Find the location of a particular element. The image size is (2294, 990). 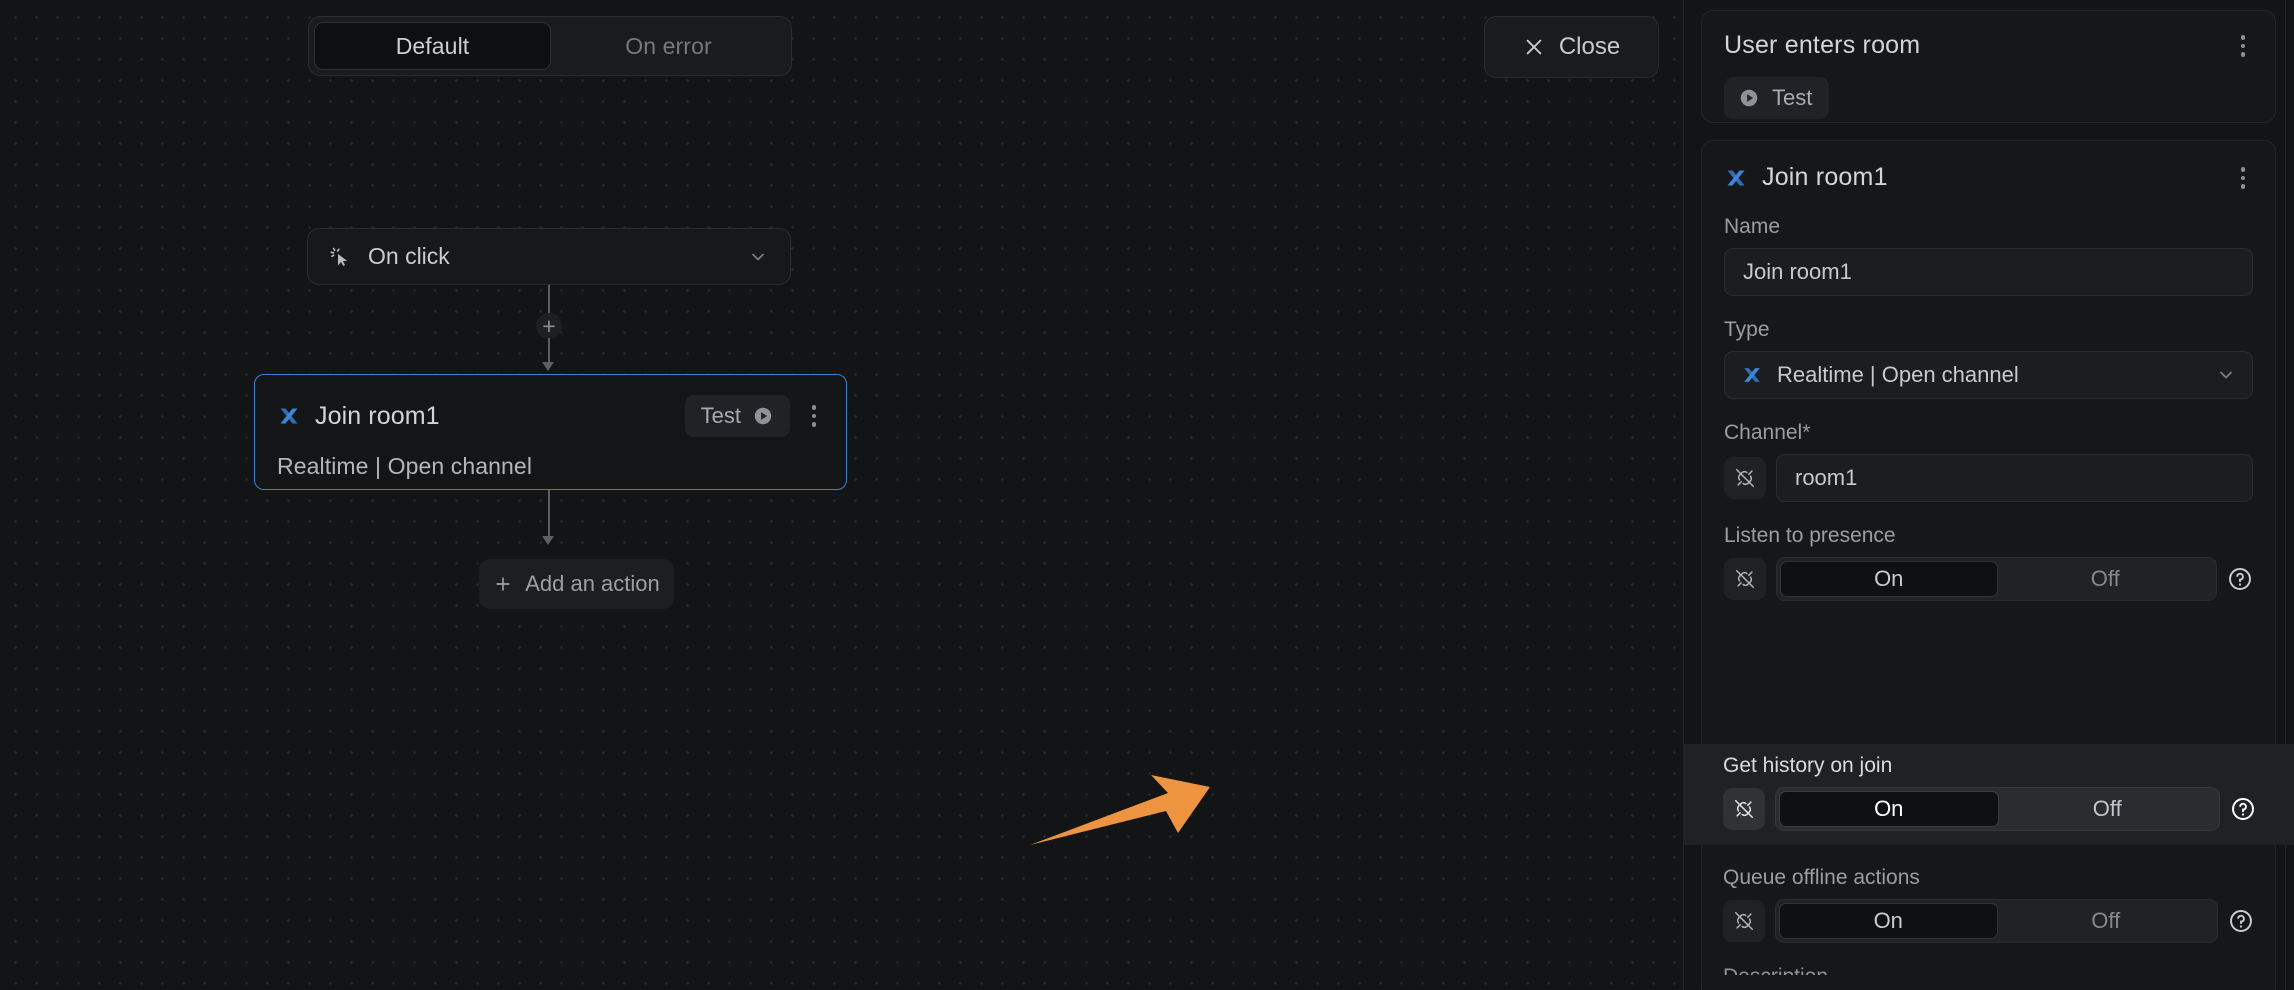

channel-bind-button is located at coordinates (1745, 477).